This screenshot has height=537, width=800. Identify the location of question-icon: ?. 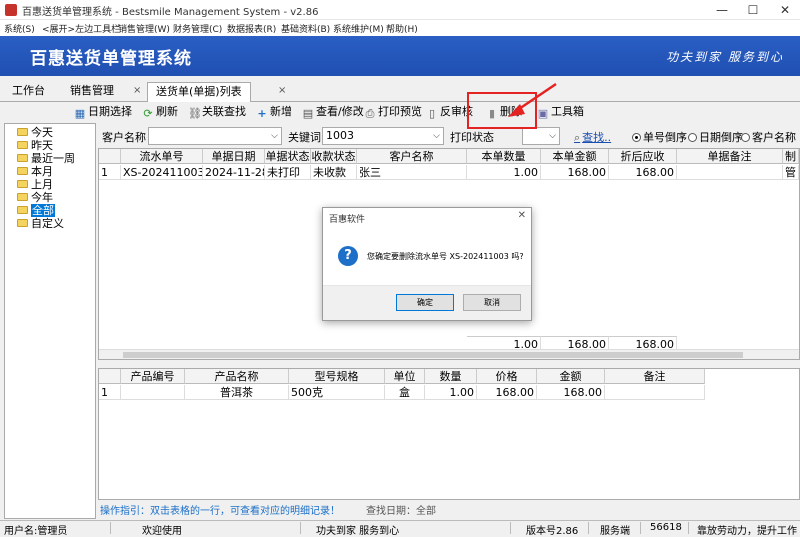
(348, 256).